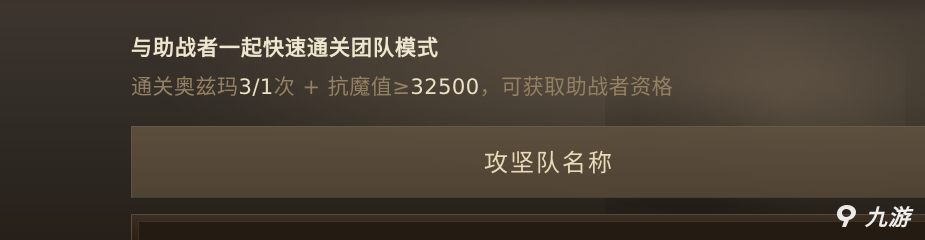  What do you see at coordinates (531, 230) in the screenshot?
I see `team-list-panel-inner` at bounding box center [531, 230].